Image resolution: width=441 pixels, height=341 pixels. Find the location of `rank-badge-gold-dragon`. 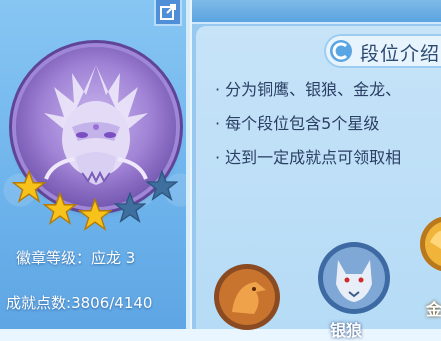

rank-badge-gold-dragon is located at coordinates (429, 247).